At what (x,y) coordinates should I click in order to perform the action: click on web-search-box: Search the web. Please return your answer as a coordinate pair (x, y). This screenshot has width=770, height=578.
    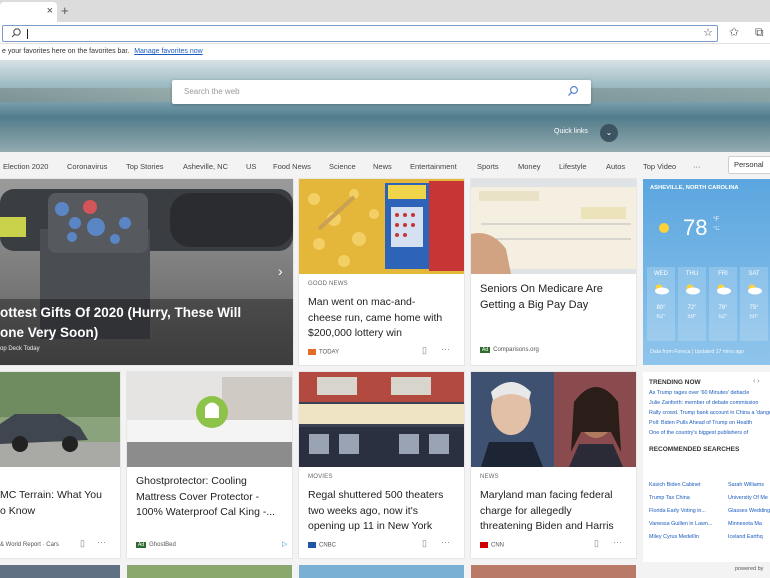
    Looking at the image, I should click on (381, 92).